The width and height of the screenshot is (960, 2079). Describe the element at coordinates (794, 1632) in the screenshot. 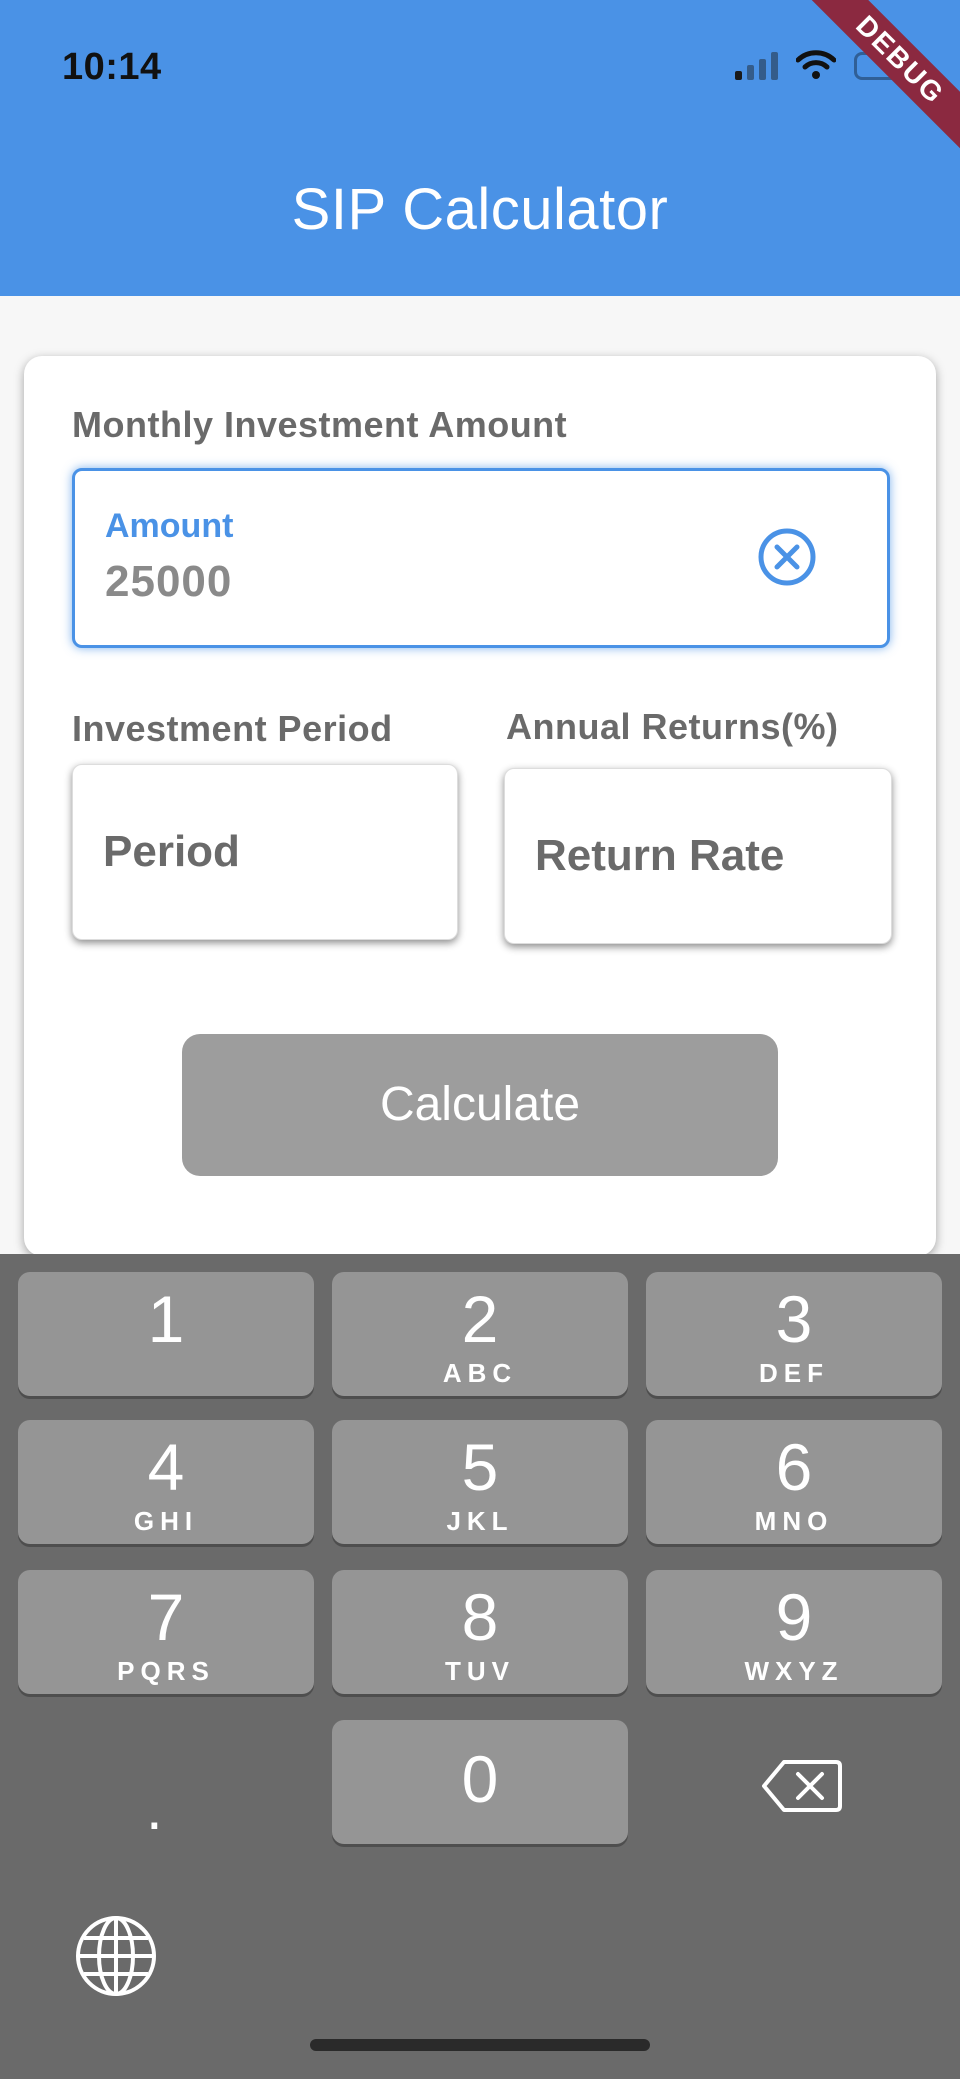

I see `key-9: 9 WXYZ` at that location.